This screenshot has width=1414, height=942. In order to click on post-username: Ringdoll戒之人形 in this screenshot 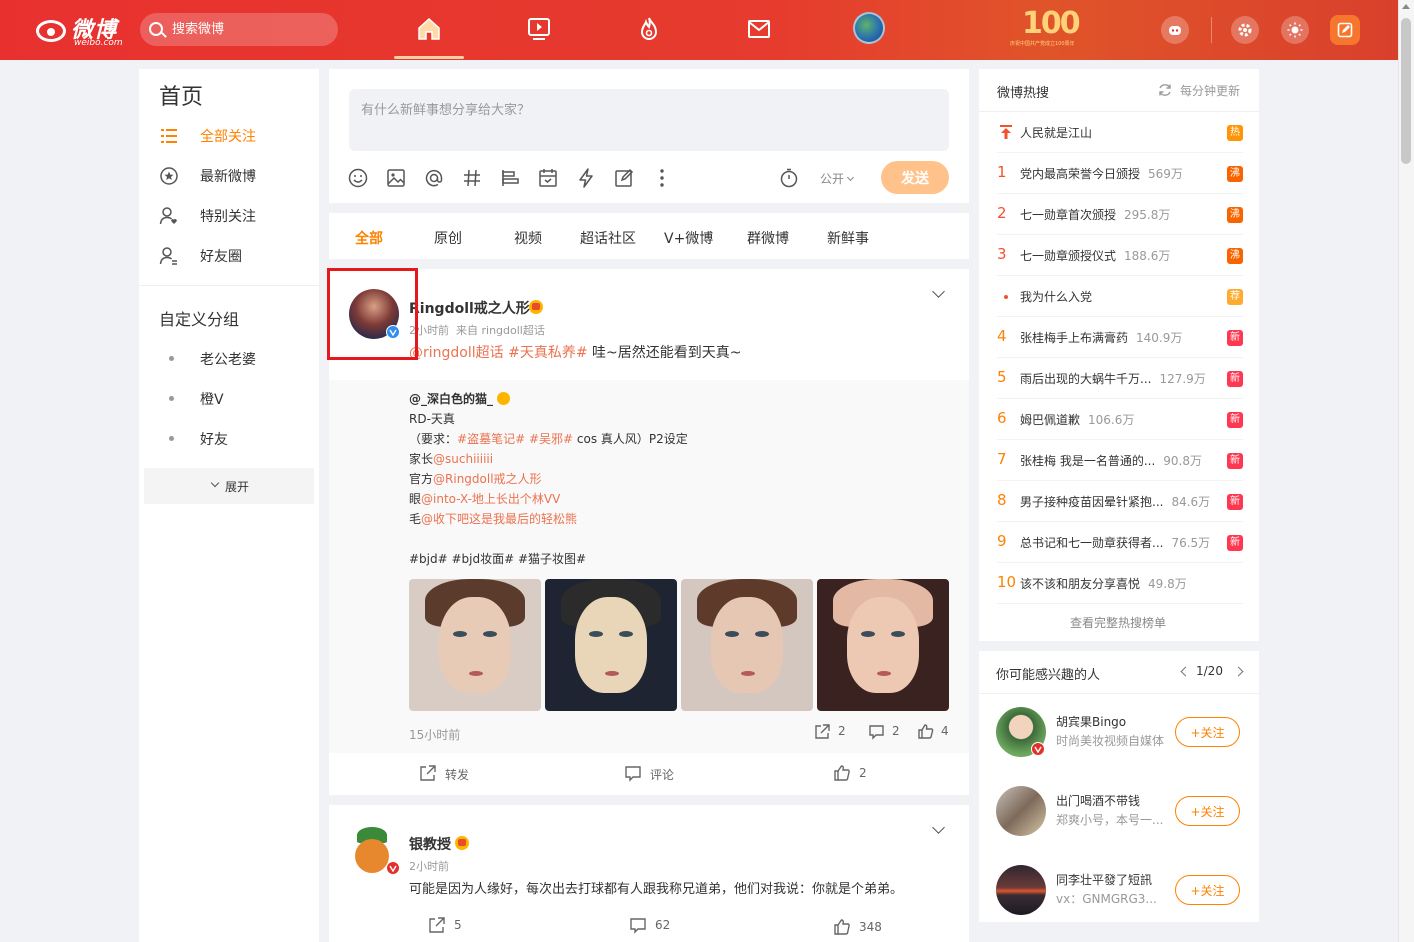, I will do `click(469, 308)`.